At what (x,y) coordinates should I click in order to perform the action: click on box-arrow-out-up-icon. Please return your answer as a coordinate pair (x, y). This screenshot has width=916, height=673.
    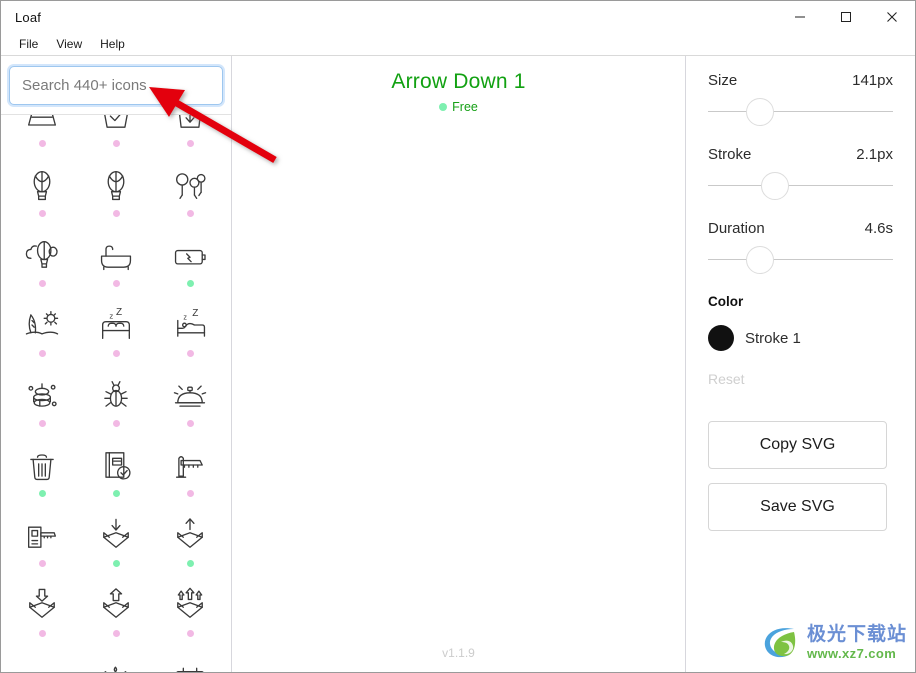
    Looking at the image, I should click on (190, 535).